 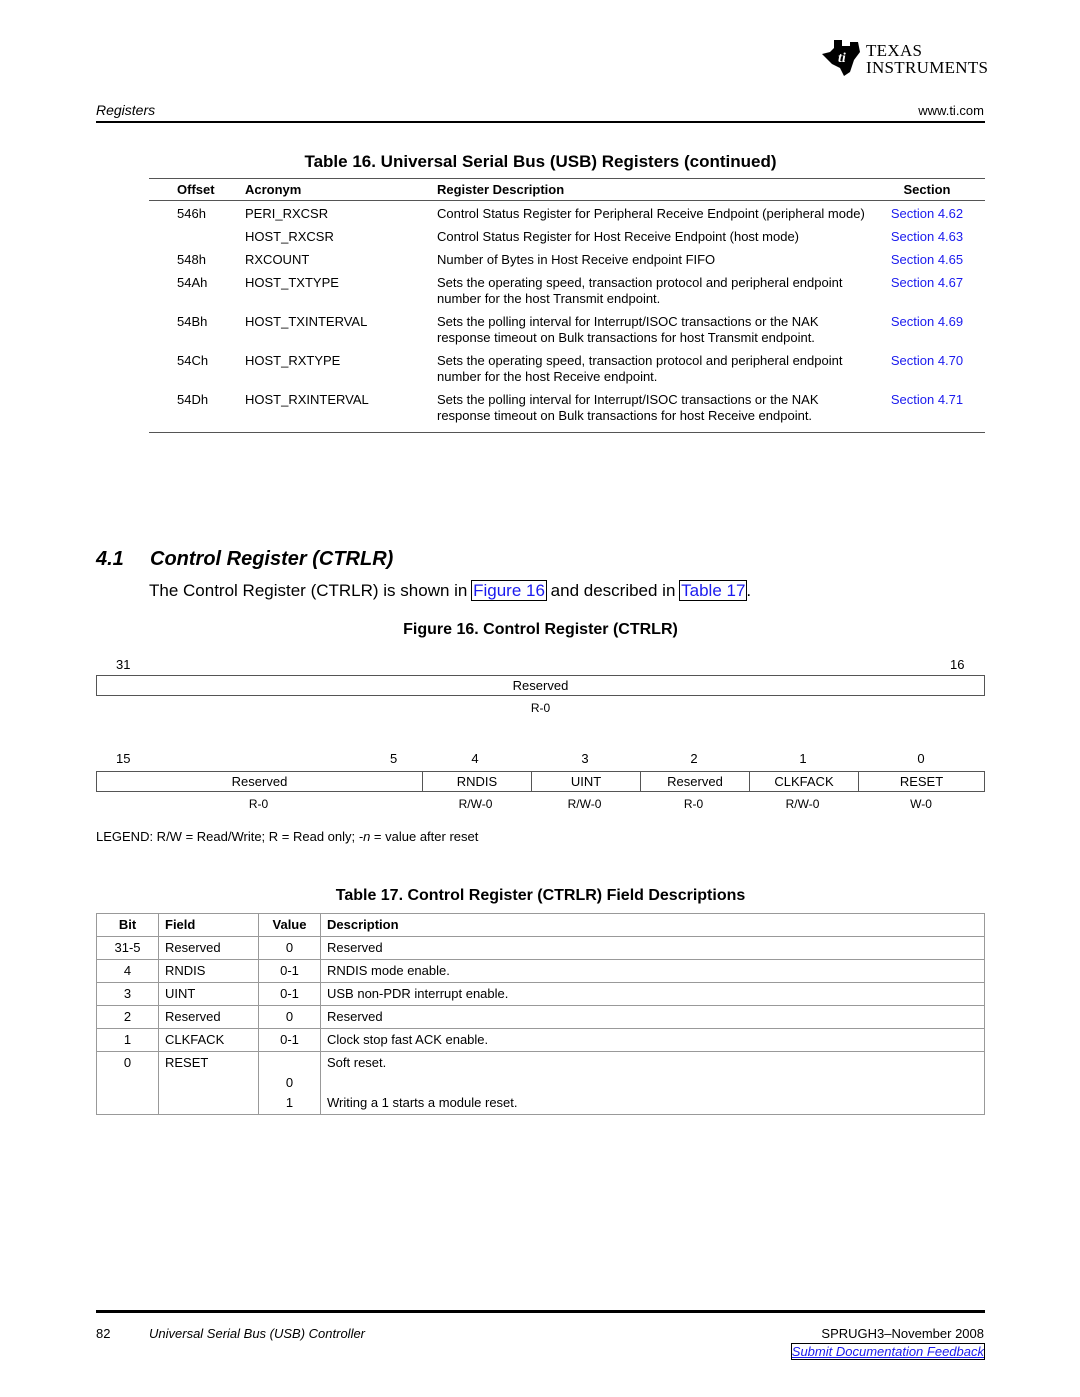 I want to click on register-field-reserved-2: Reserved, so click(x=694, y=781).